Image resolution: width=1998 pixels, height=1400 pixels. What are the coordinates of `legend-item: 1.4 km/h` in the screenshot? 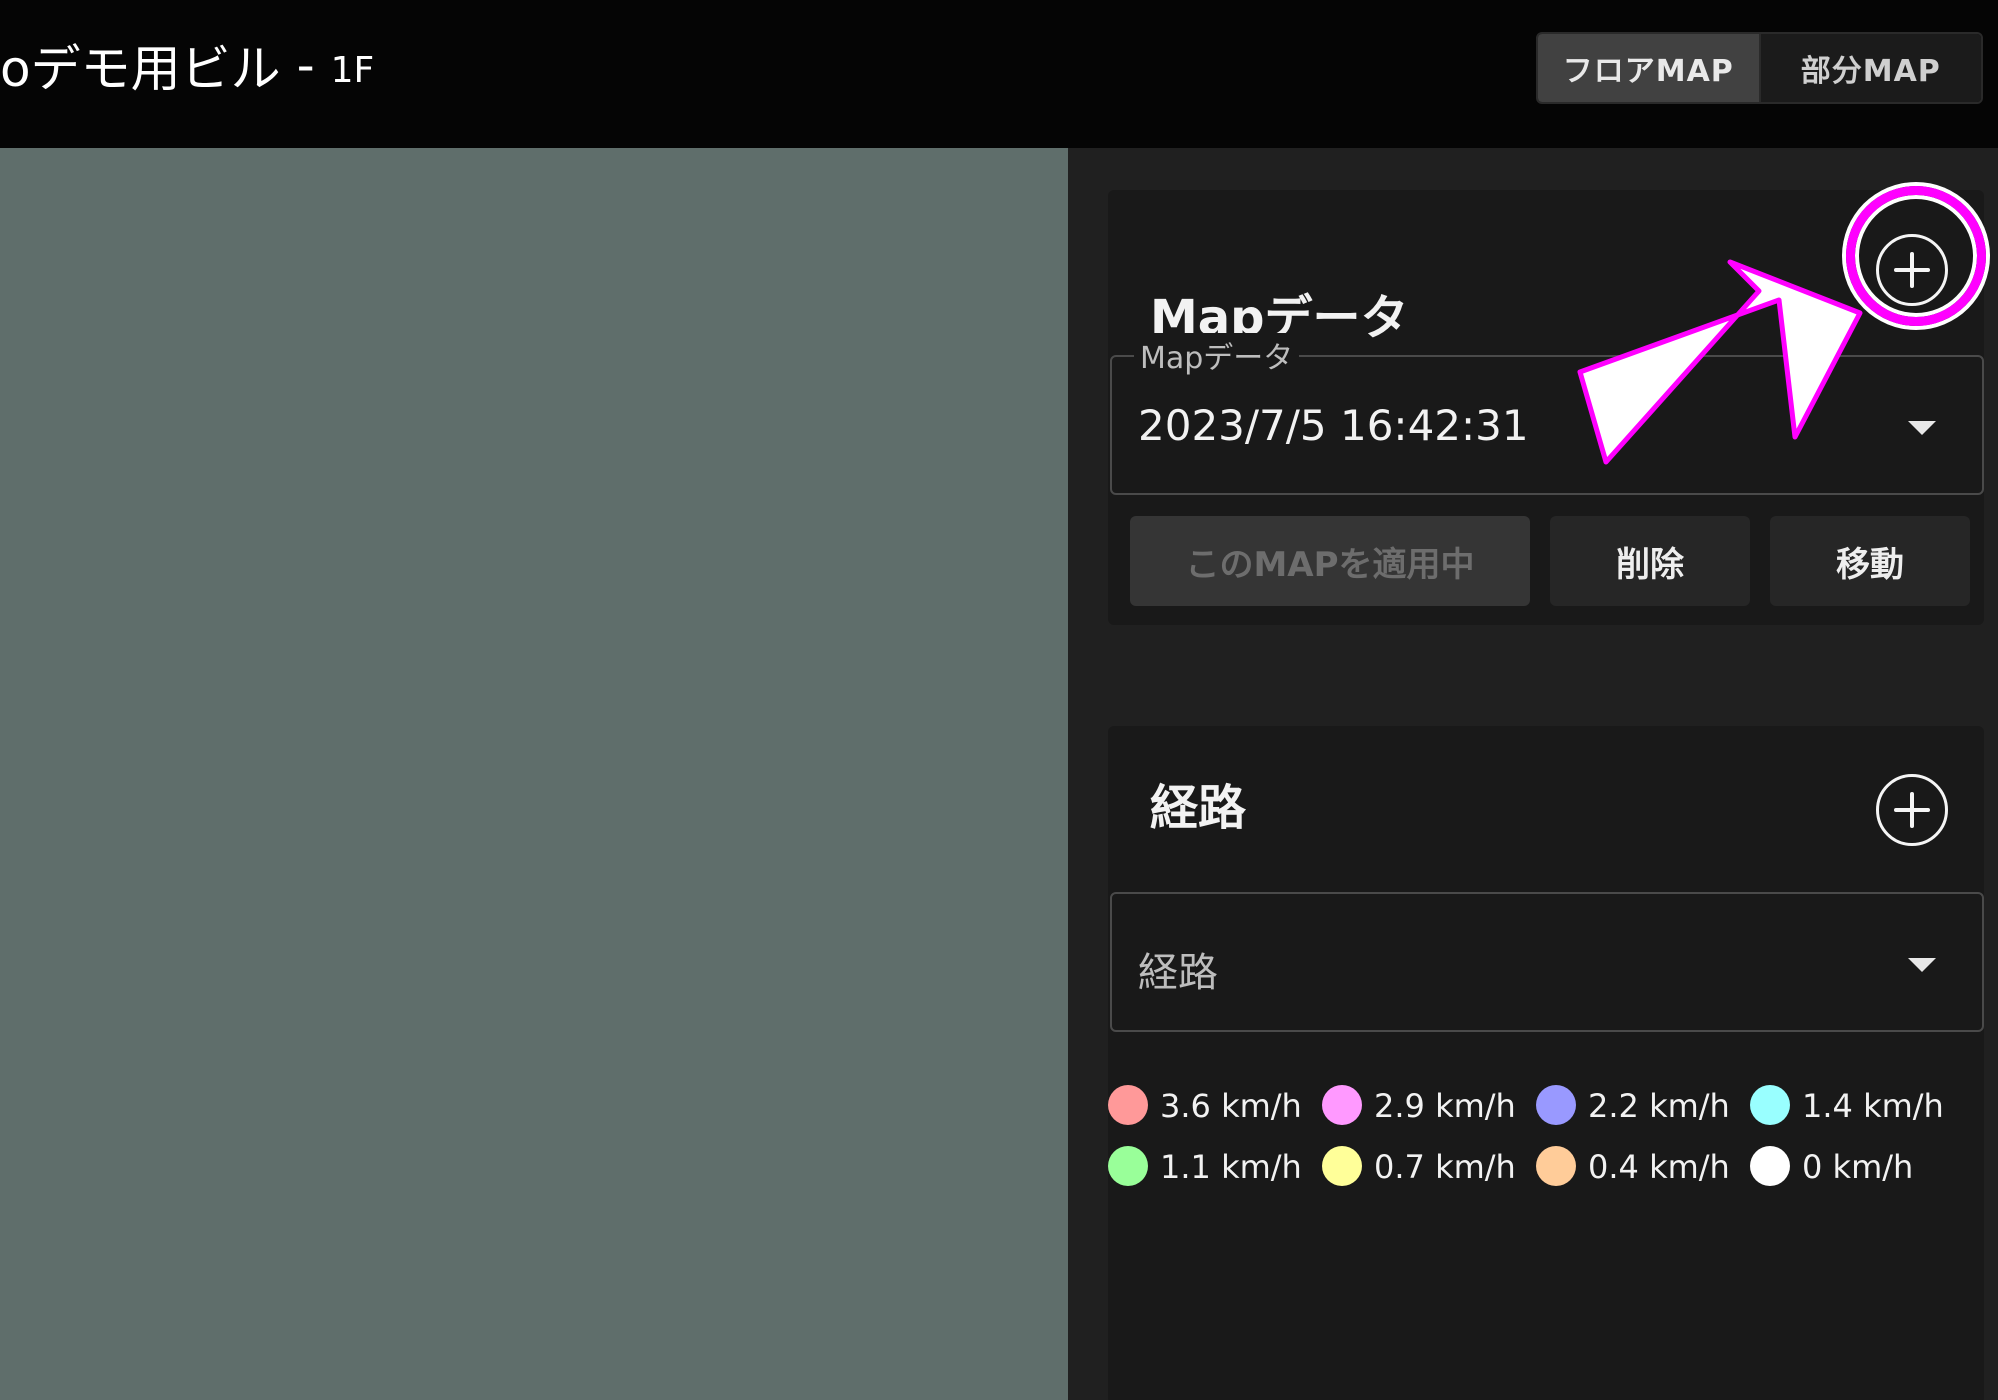 It's located at (1847, 1105).